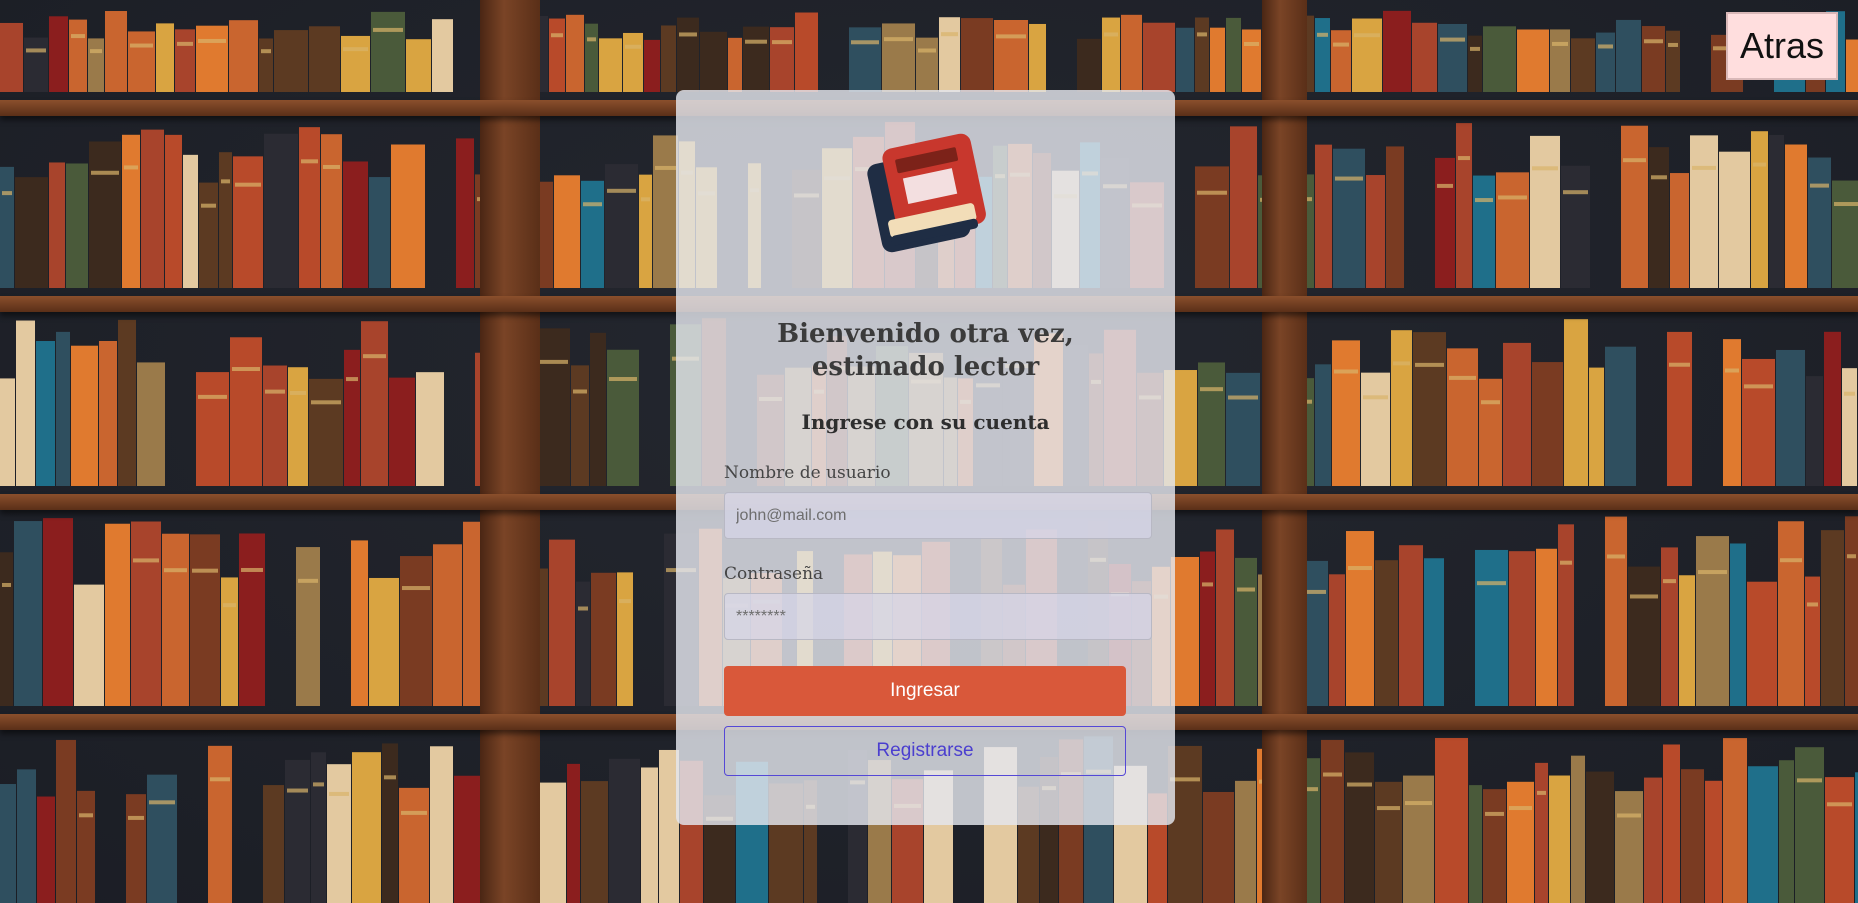  What do you see at coordinates (938, 616) in the screenshot?
I see `password-input` at bounding box center [938, 616].